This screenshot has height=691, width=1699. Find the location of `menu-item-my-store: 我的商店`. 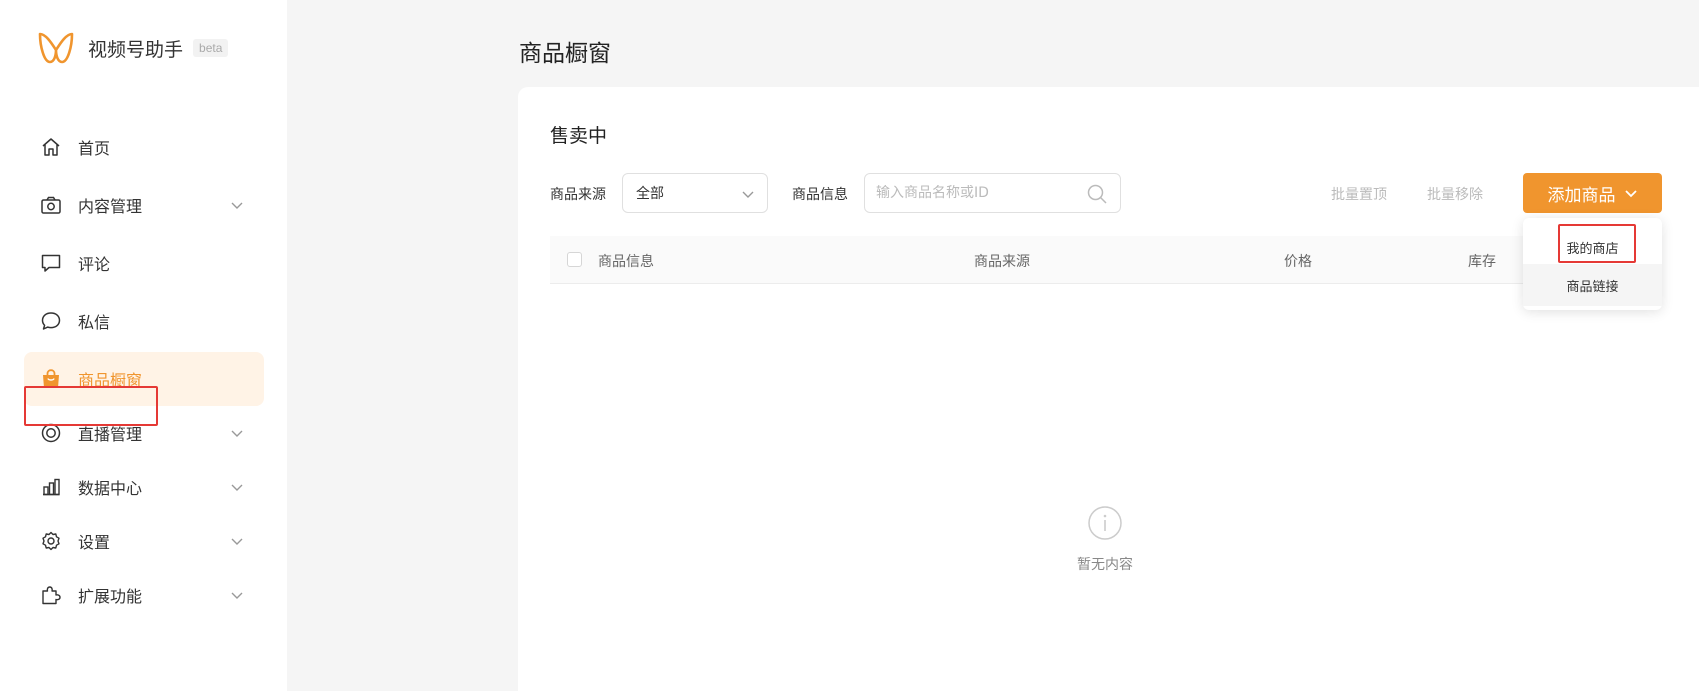

menu-item-my-store: 我的商店 is located at coordinates (1592, 247).